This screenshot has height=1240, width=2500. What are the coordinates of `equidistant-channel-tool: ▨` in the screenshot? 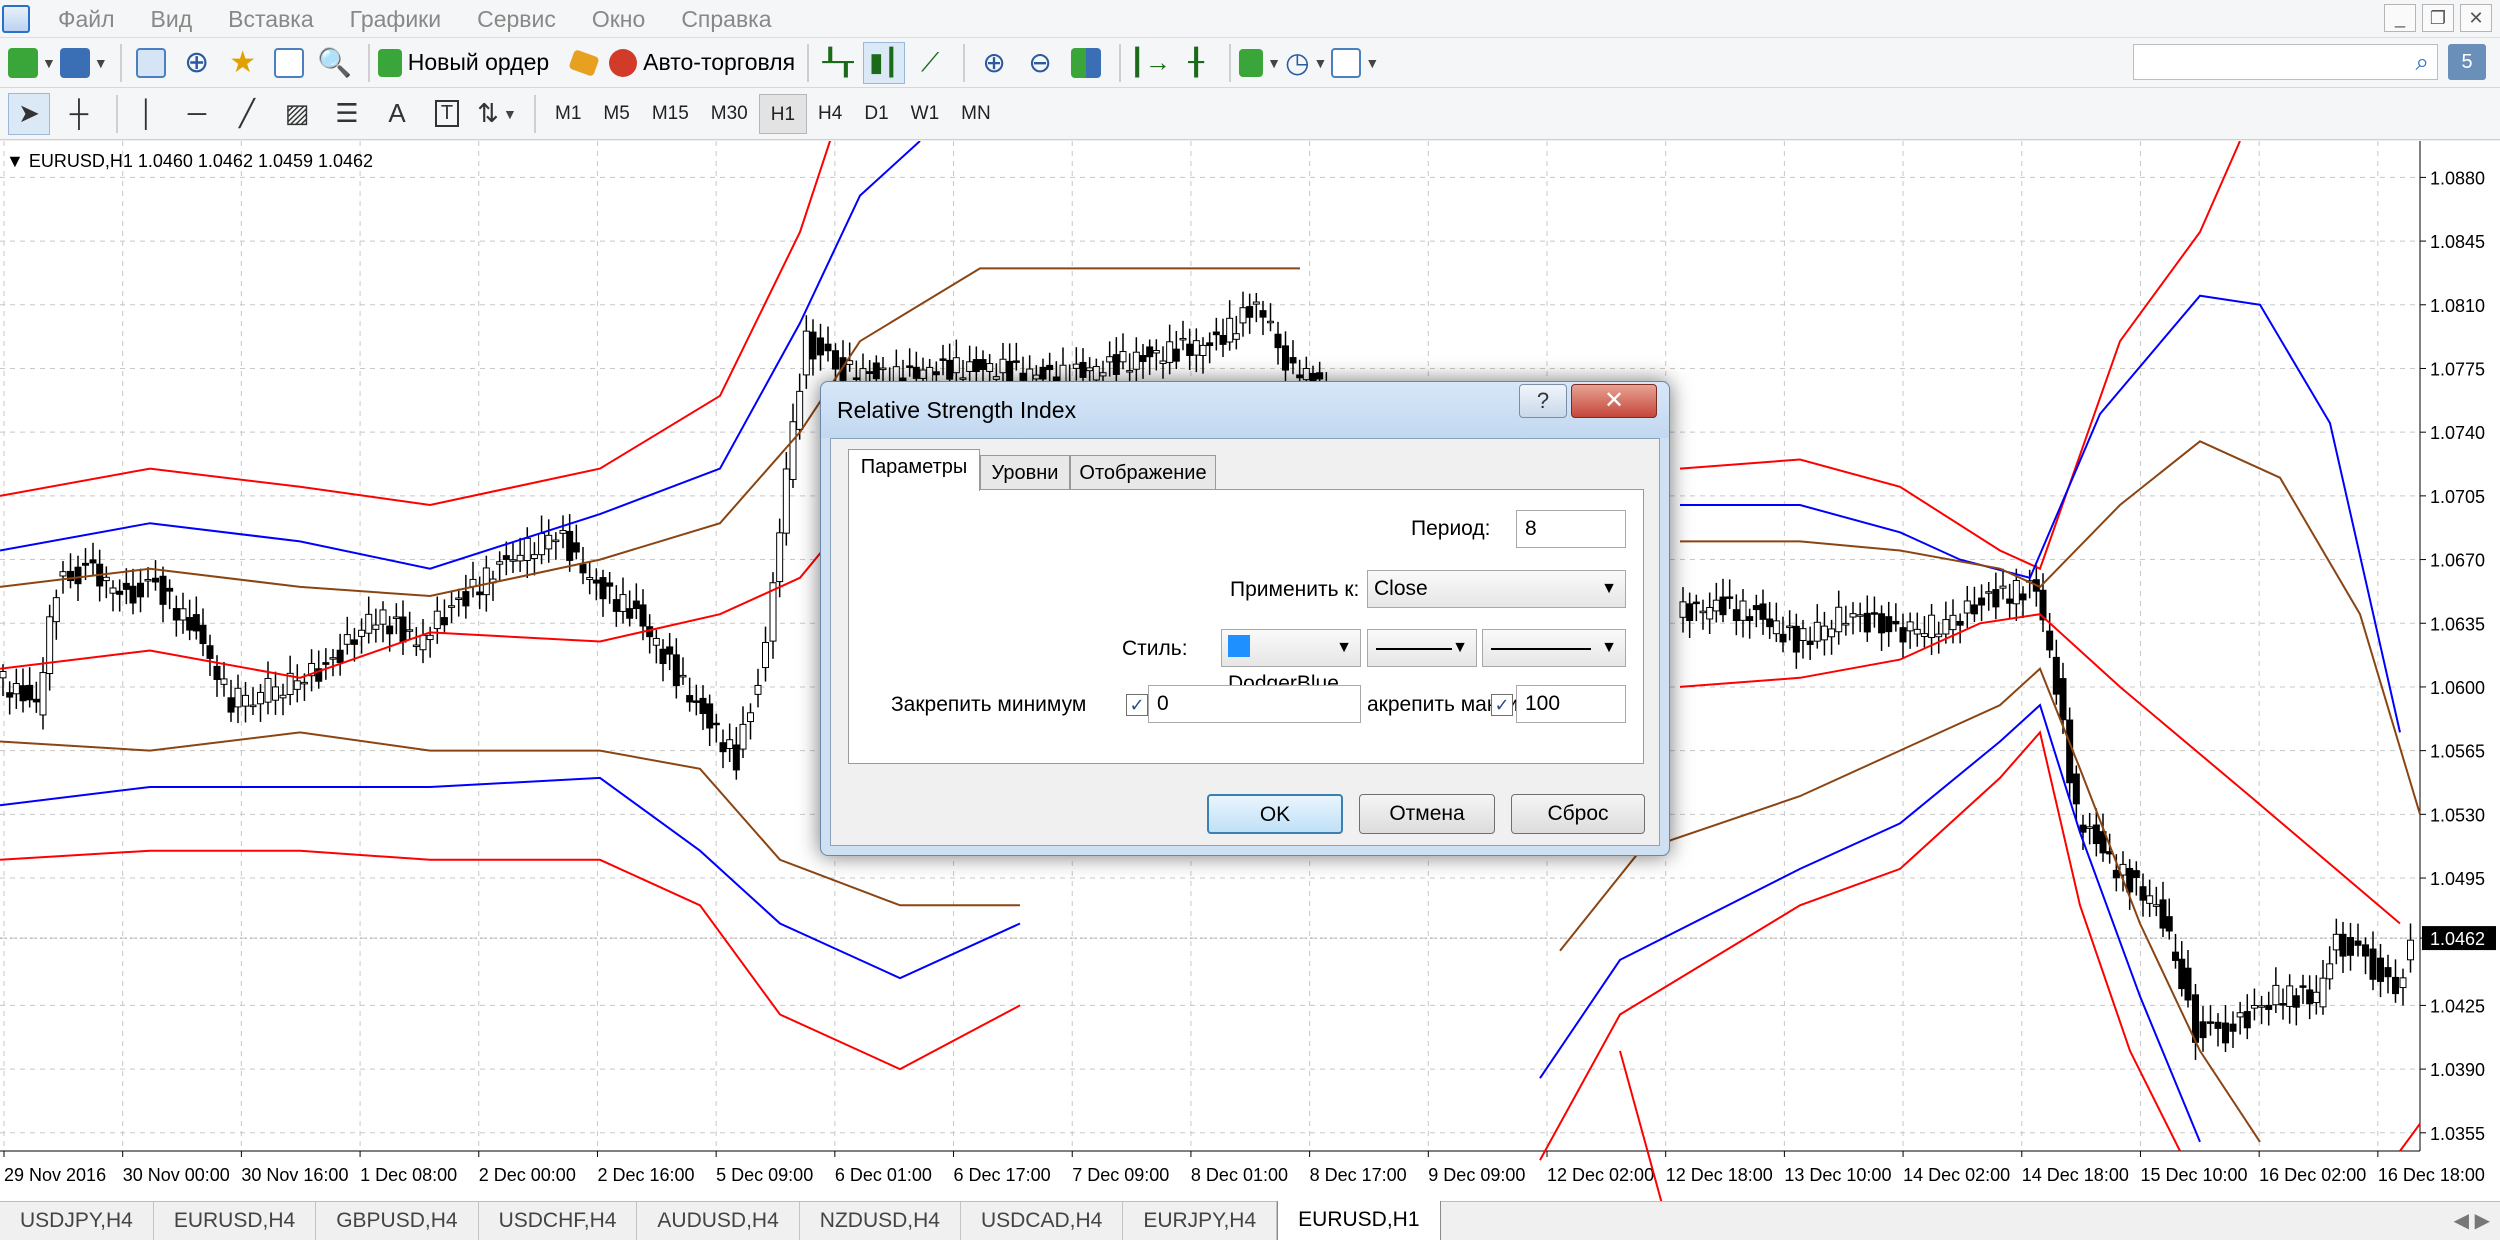 It's located at (297, 114).